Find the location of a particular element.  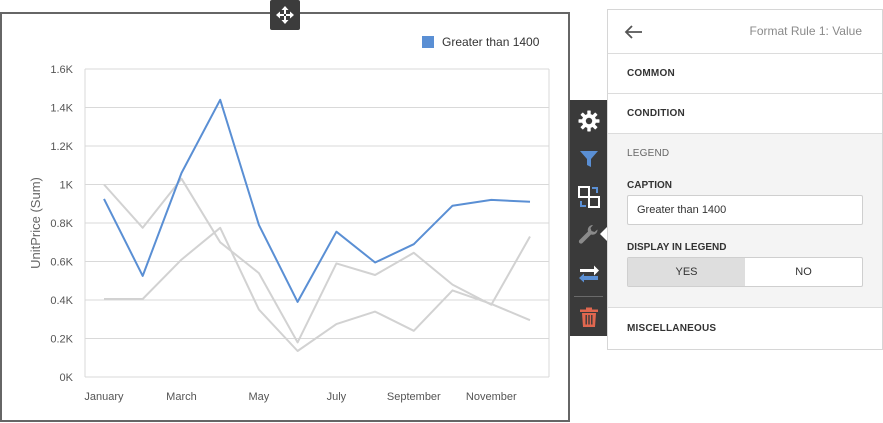

x-tick-label: January is located at coordinates (104, 397).